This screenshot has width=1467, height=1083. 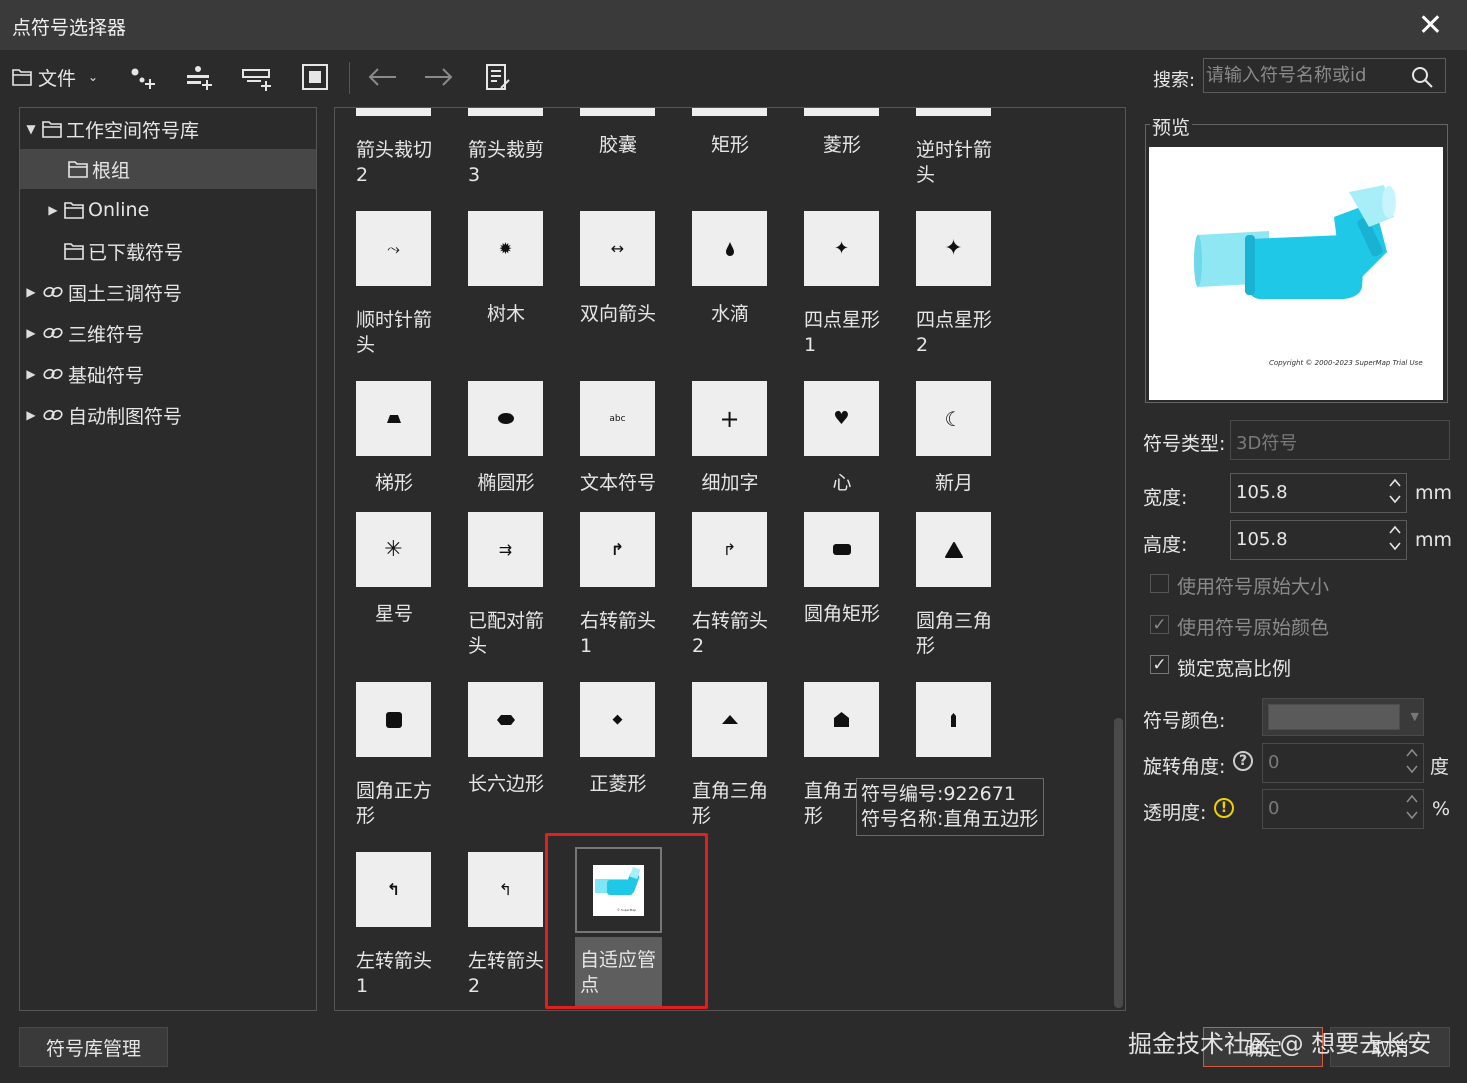 I want to click on symbol-ellipse, so click(x=505, y=418).